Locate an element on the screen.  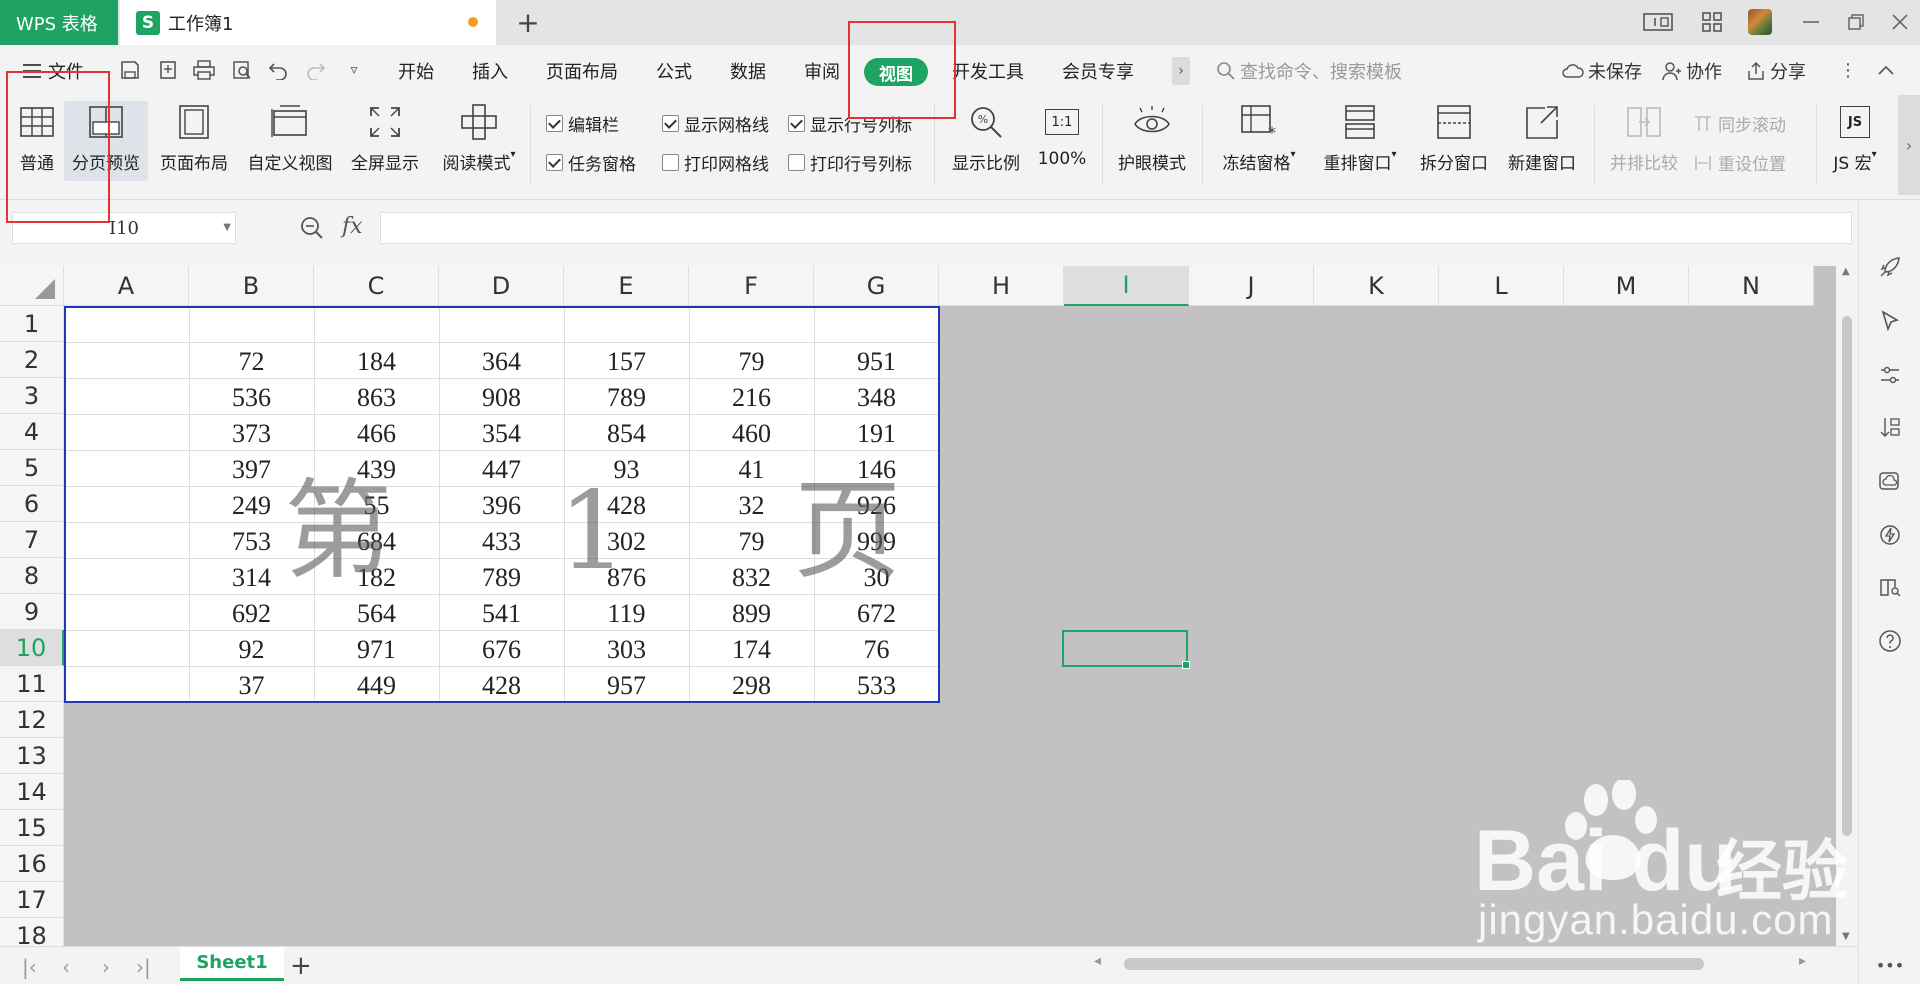
scroll-left-icon: ◂ is located at coordinates (1097, 961).